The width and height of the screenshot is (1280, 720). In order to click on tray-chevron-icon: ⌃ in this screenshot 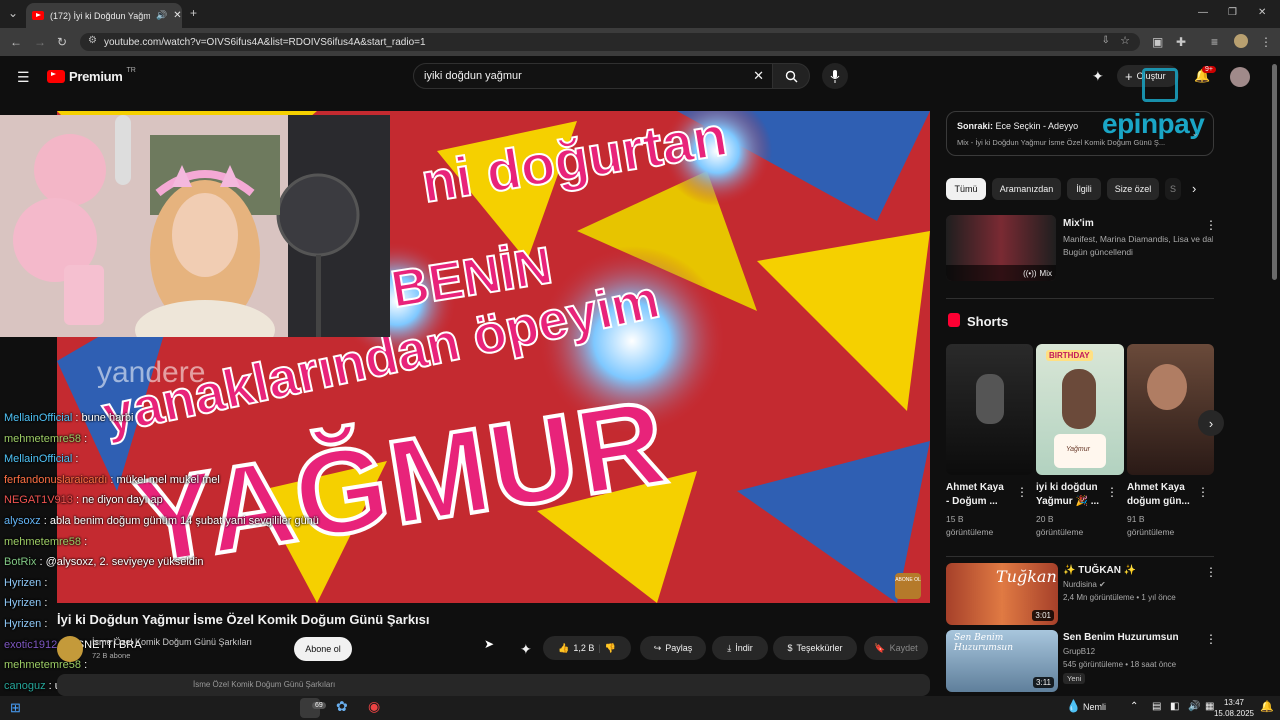, I will do `click(1134, 706)`.